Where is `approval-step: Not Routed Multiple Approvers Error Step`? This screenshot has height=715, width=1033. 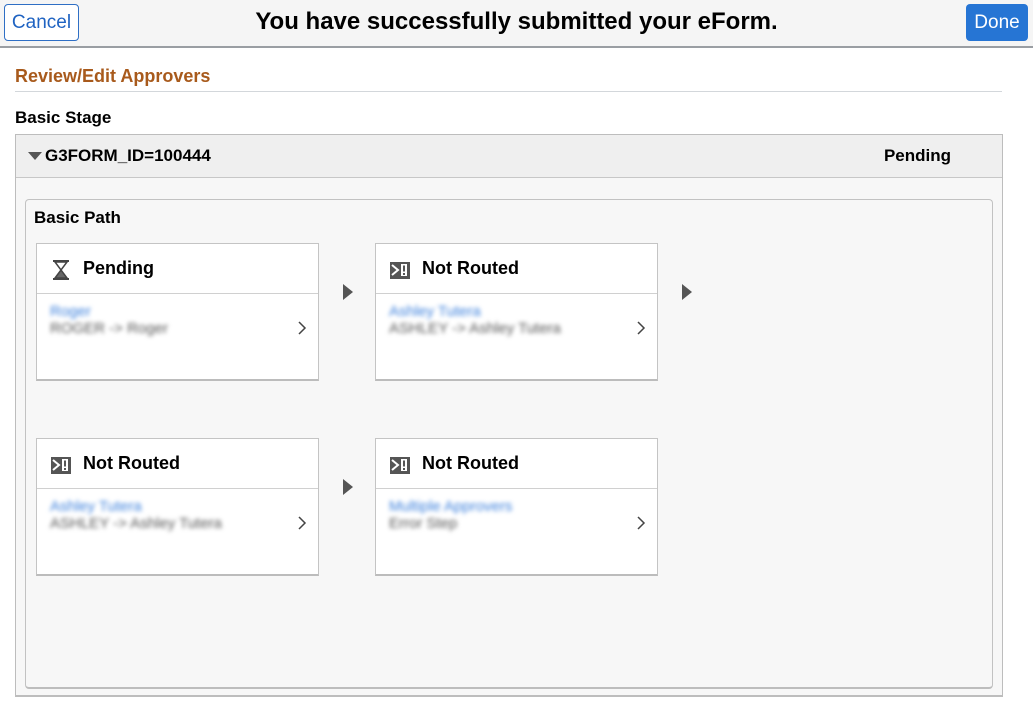 approval-step: Not Routed Multiple Approvers Error Step is located at coordinates (516, 507).